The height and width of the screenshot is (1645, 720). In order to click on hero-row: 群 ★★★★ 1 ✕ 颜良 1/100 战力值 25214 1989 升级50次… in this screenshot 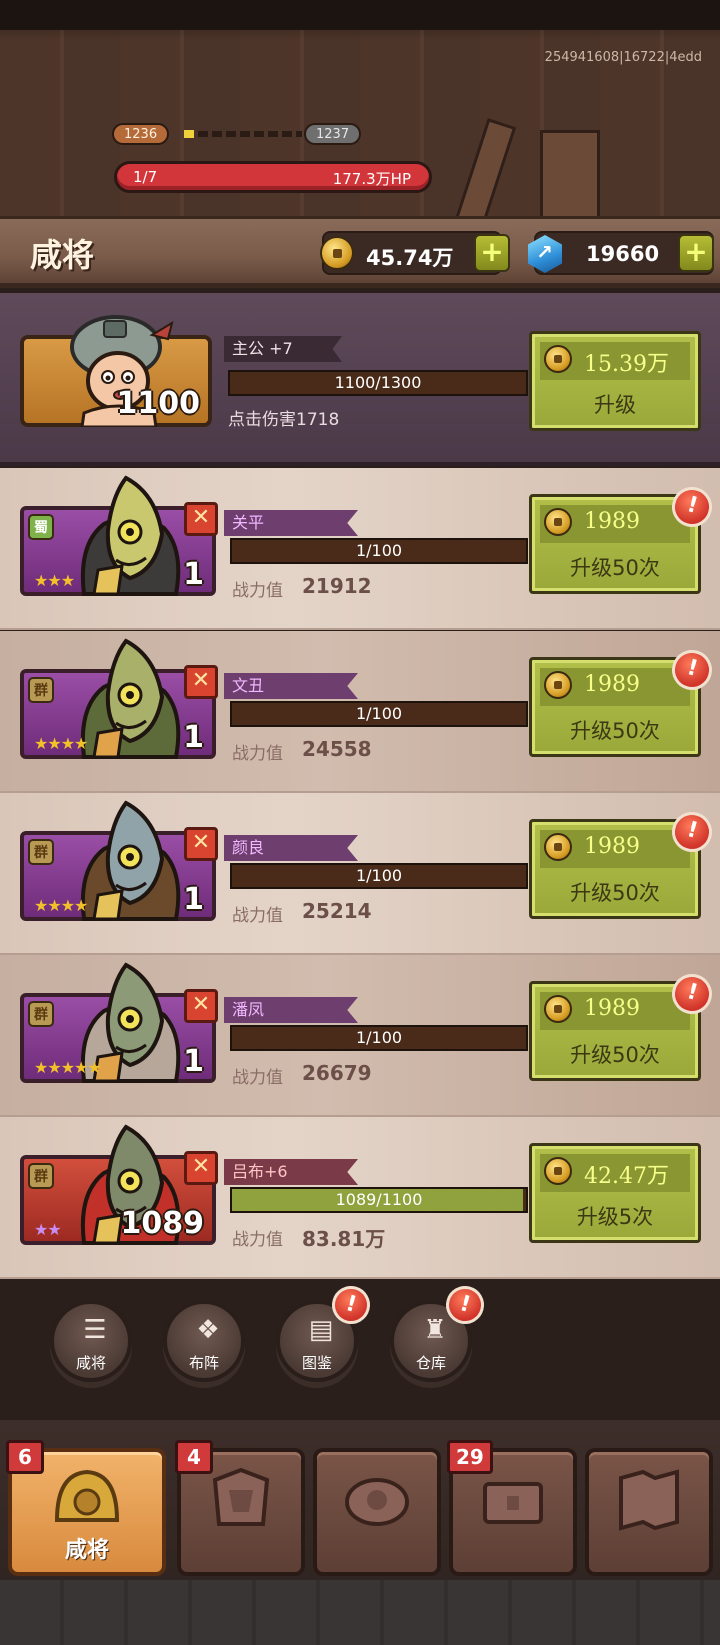, I will do `click(360, 874)`.